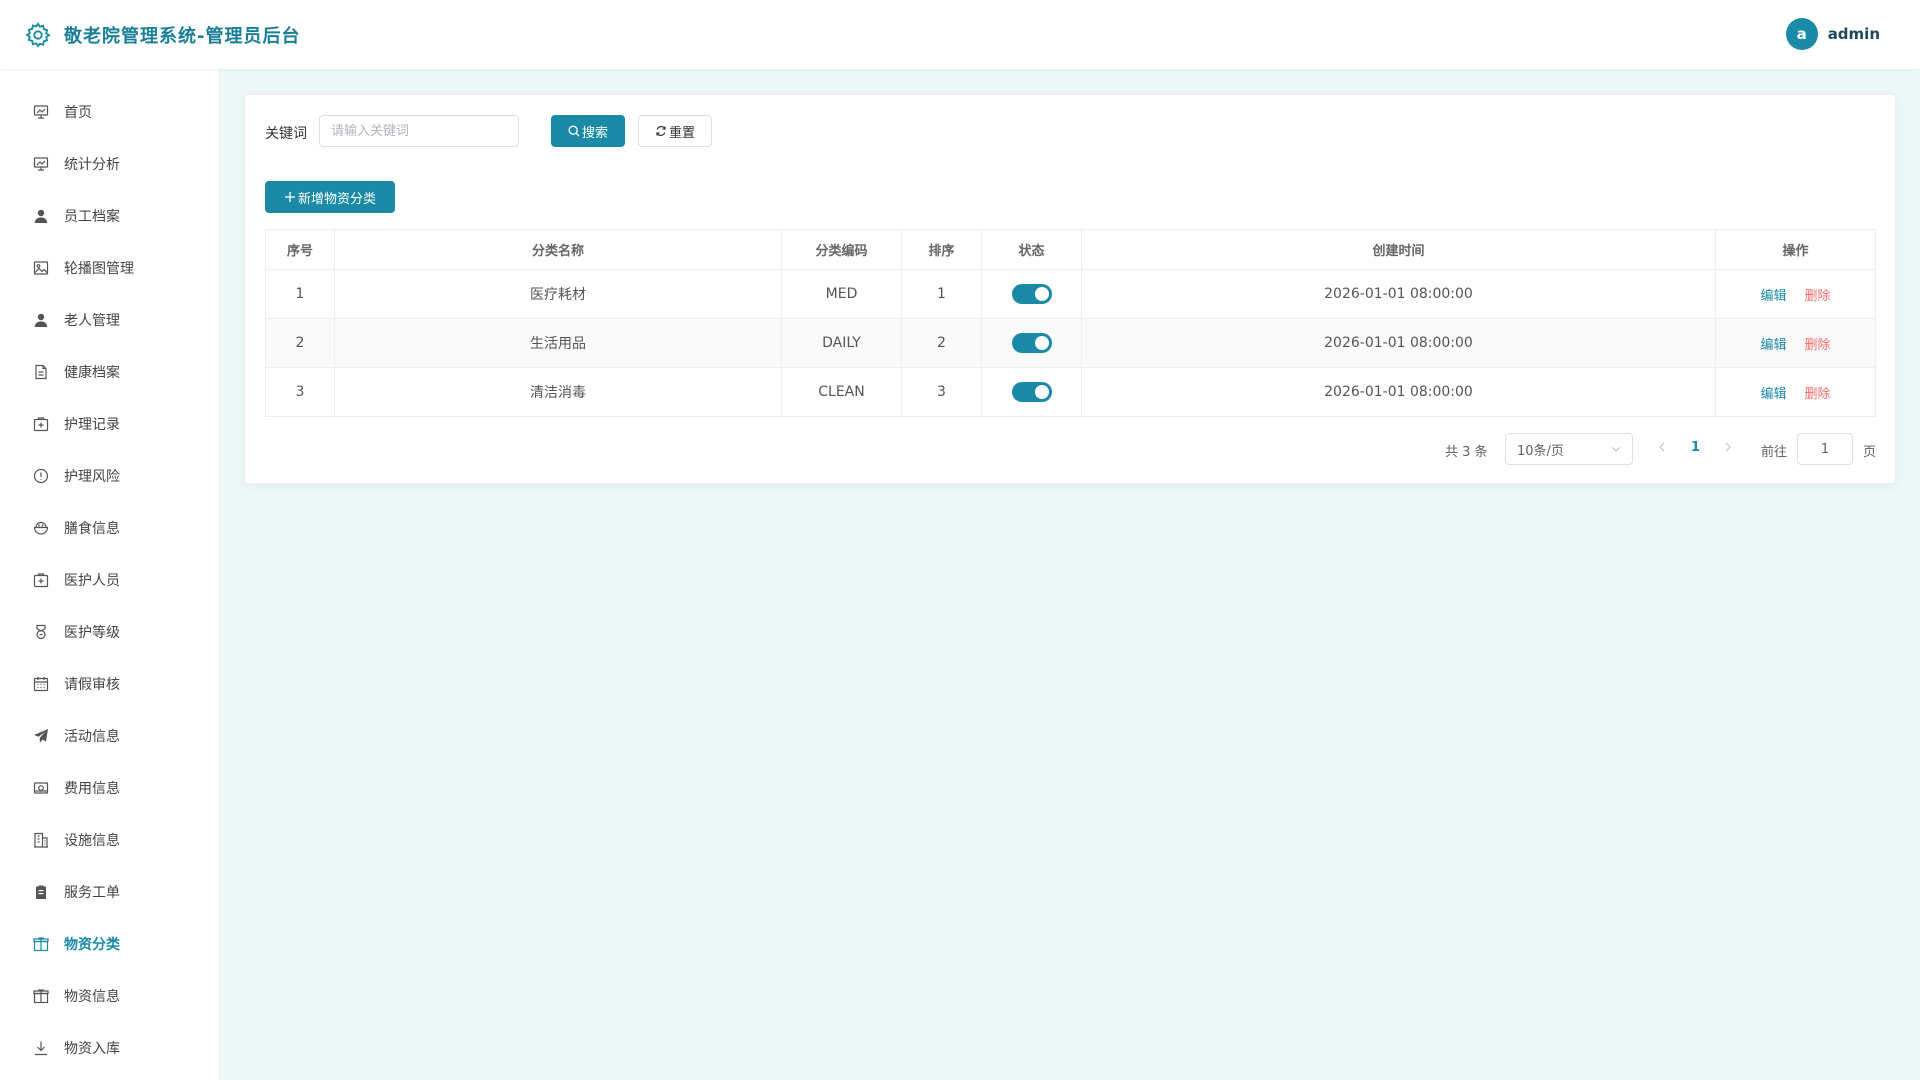  Describe the element at coordinates (92, 893) in the screenshot. I see `sidebar-item-label: 服务工单` at that location.